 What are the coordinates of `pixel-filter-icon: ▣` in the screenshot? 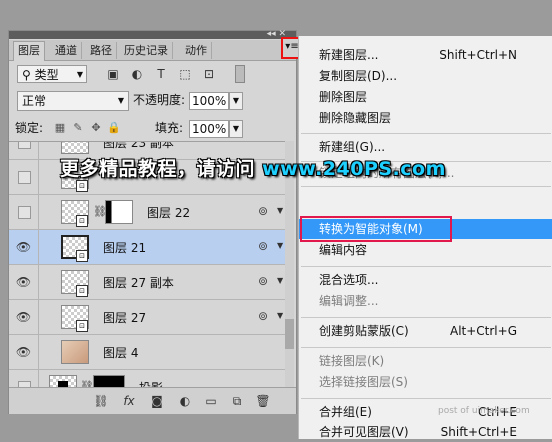 It's located at (113, 74).